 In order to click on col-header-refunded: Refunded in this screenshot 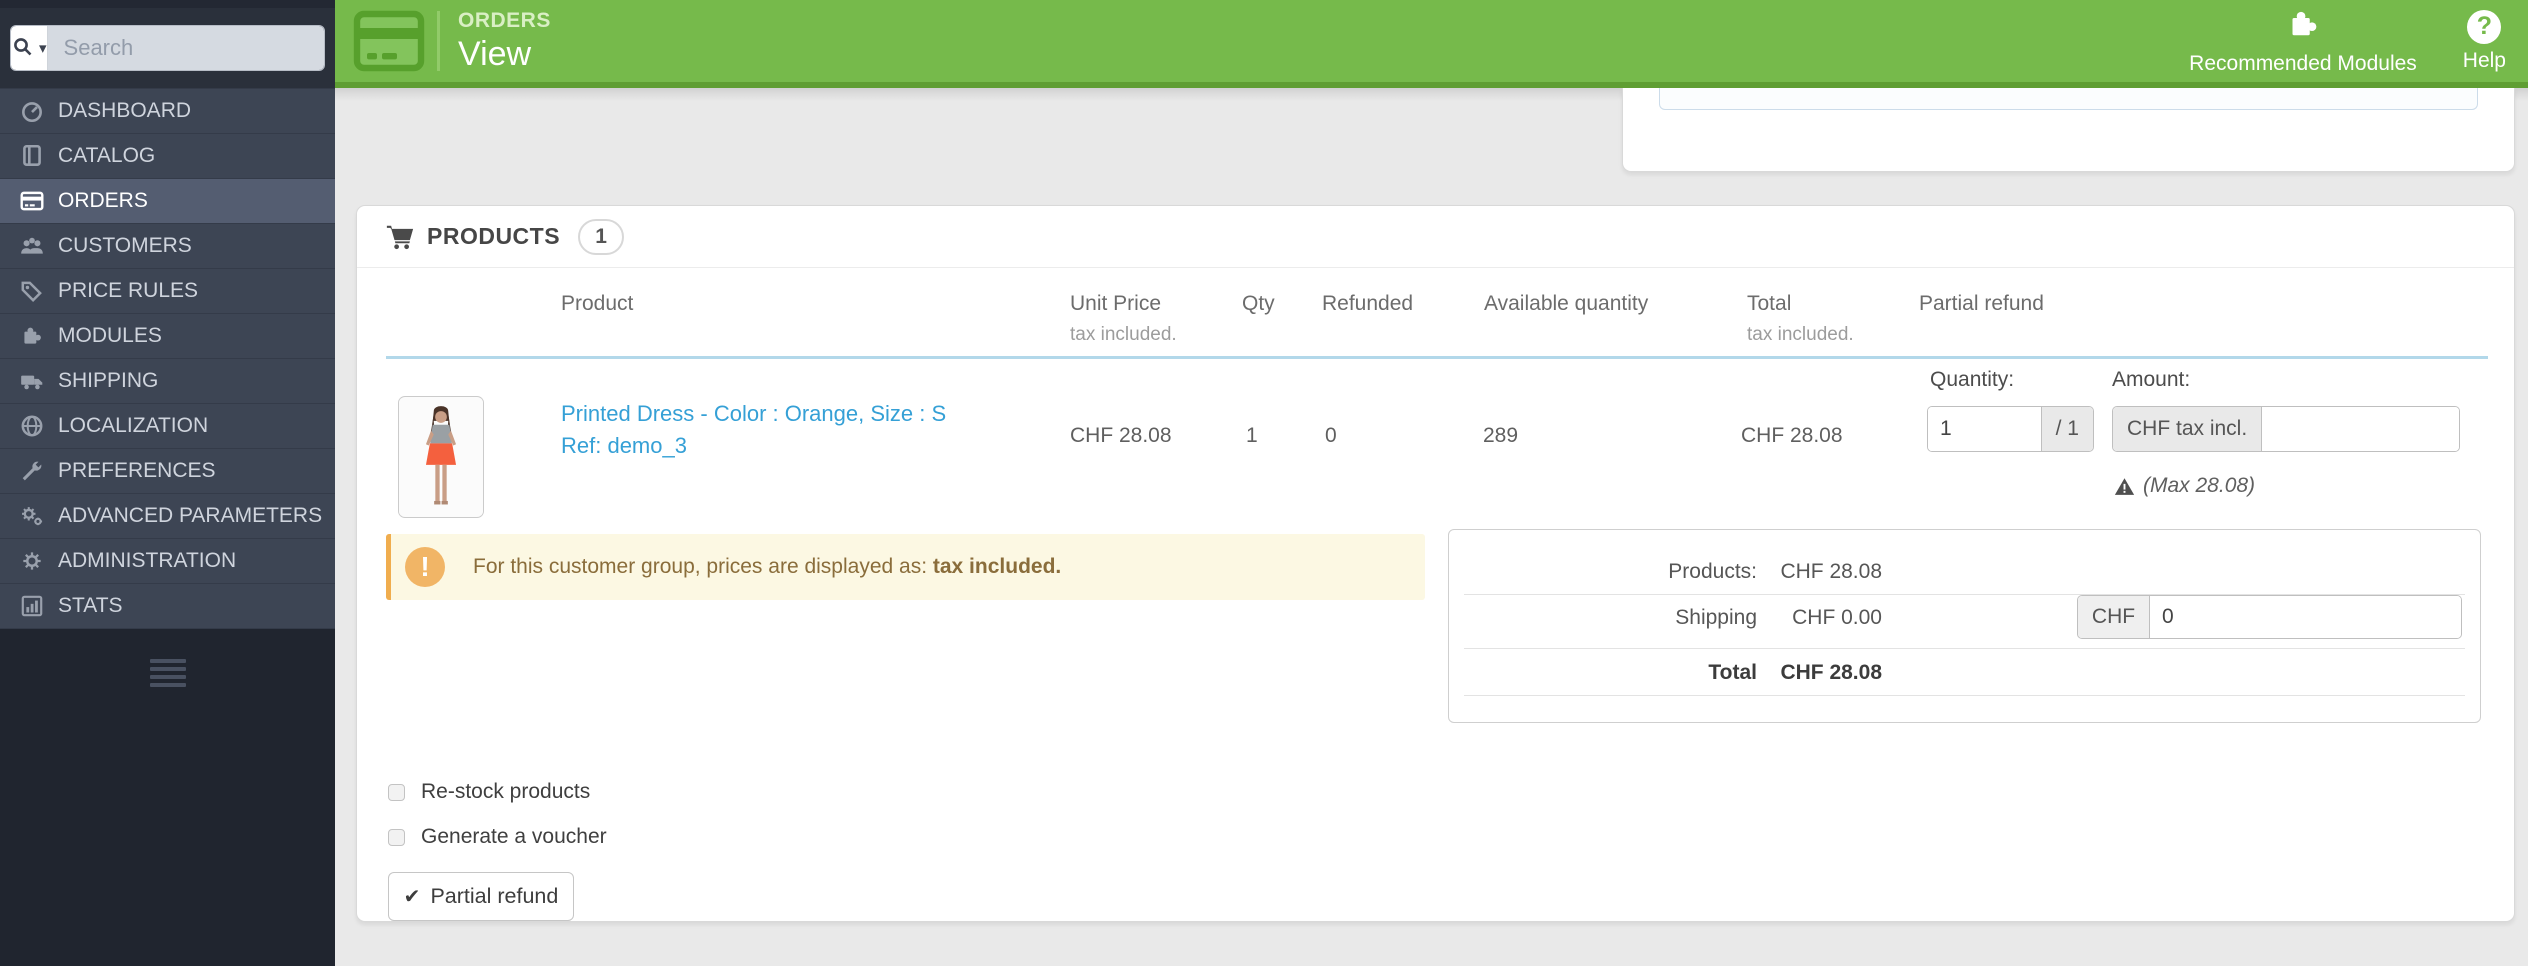, I will do `click(1368, 303)`.